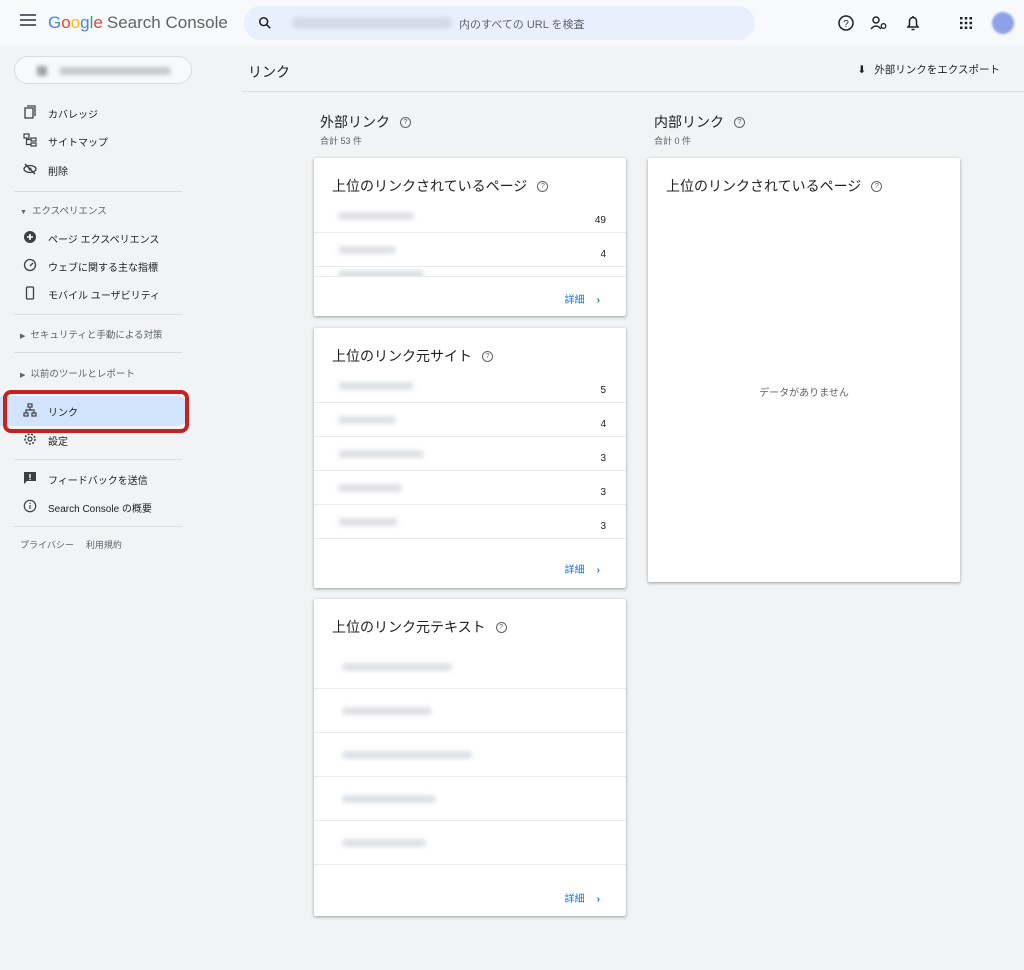 The width and height of the screenshot is (1024, 970). What do you see at coordinates (104, 296) in the screenshot?
I see `sidebar-item-label: モバイル ユーザビリティ` at bounding box center [104, 296].